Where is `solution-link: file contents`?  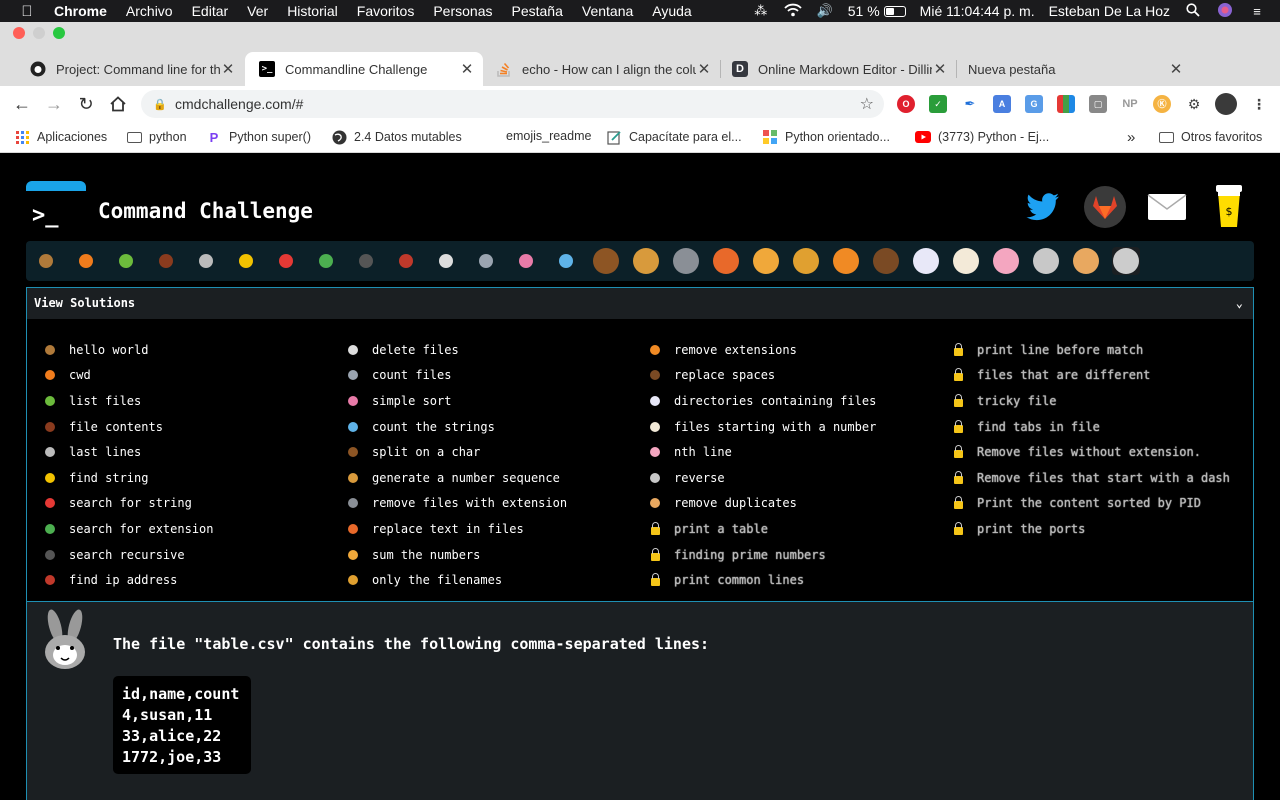 solution-link: file contents is located at coordinates (120, 427).